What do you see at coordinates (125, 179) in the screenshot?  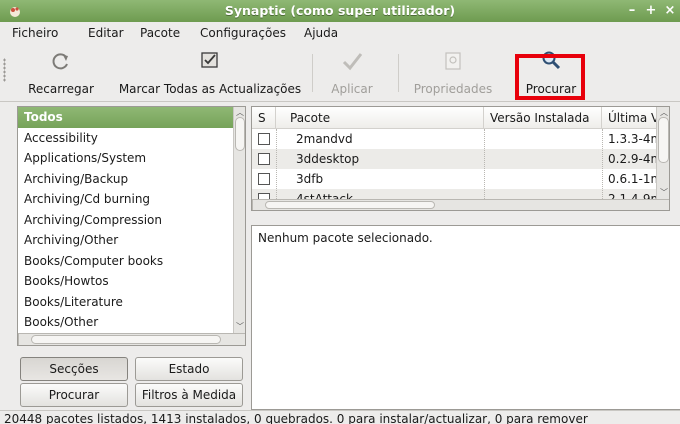 I see `category-item: Archiving/Backup` at bounding box center [125, 179].